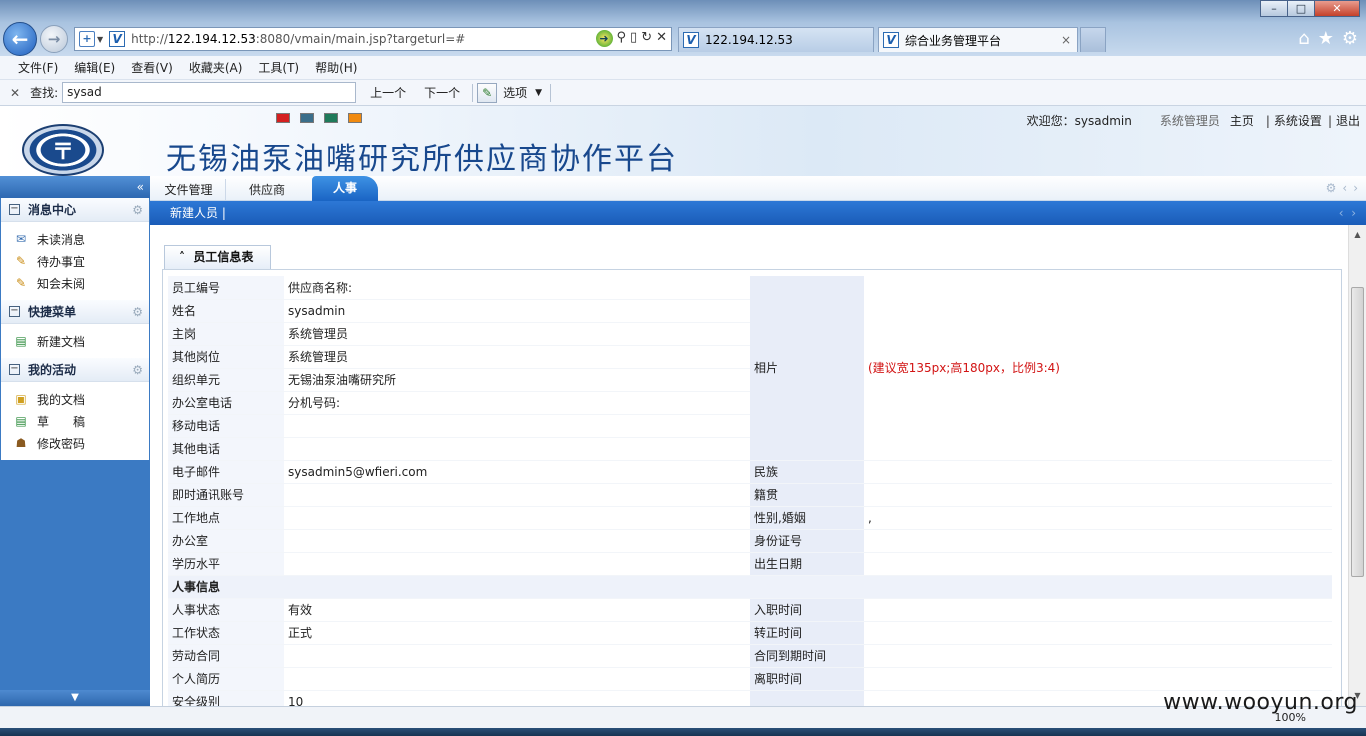 This screenshot has width=1366, height=736. Describe the element at coordinates (278, 67) in the screenshot. I see `menu-tools: 工具(T)` at that location.